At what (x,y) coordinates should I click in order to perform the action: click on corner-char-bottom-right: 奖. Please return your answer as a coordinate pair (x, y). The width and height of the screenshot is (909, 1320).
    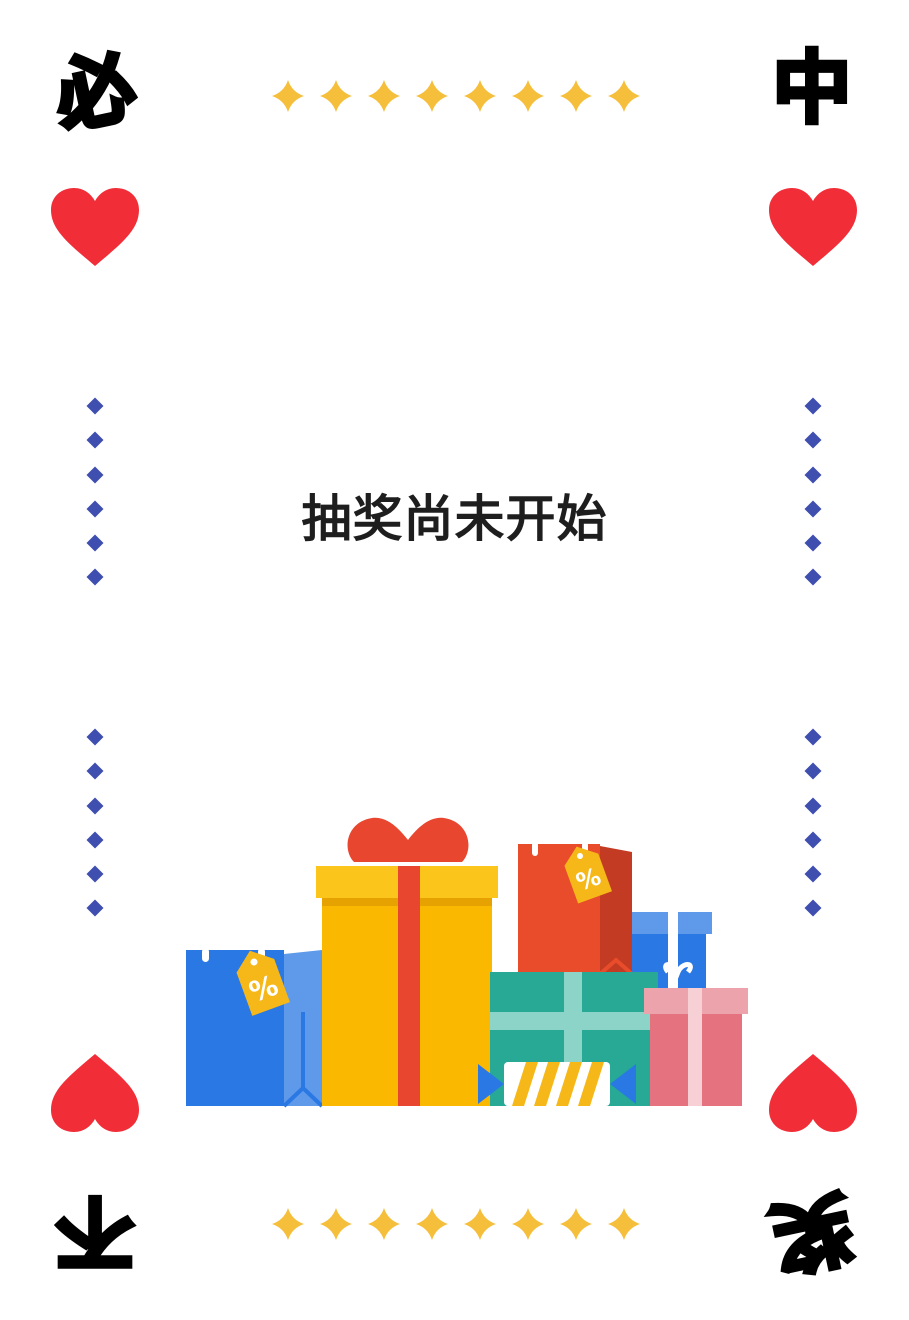
    Looking at the image, I should click on (812, 1230).